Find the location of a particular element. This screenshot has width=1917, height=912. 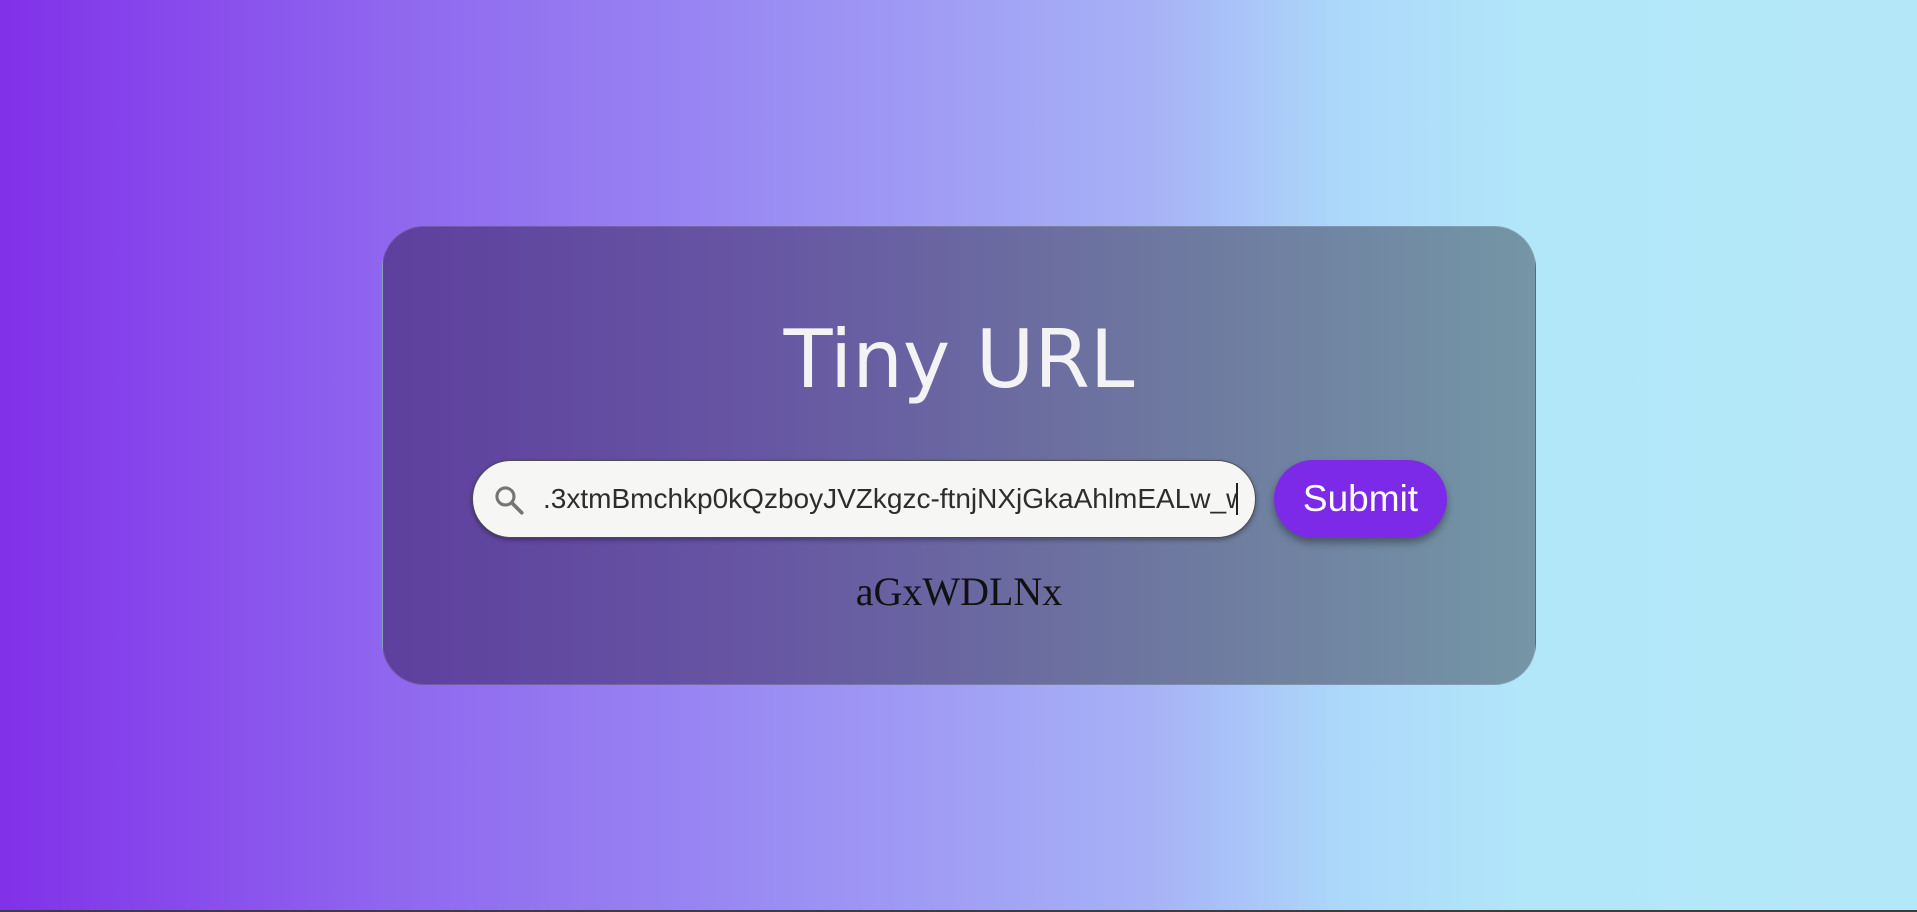

submit-button: Submit is located at coordinates (1360, 499).